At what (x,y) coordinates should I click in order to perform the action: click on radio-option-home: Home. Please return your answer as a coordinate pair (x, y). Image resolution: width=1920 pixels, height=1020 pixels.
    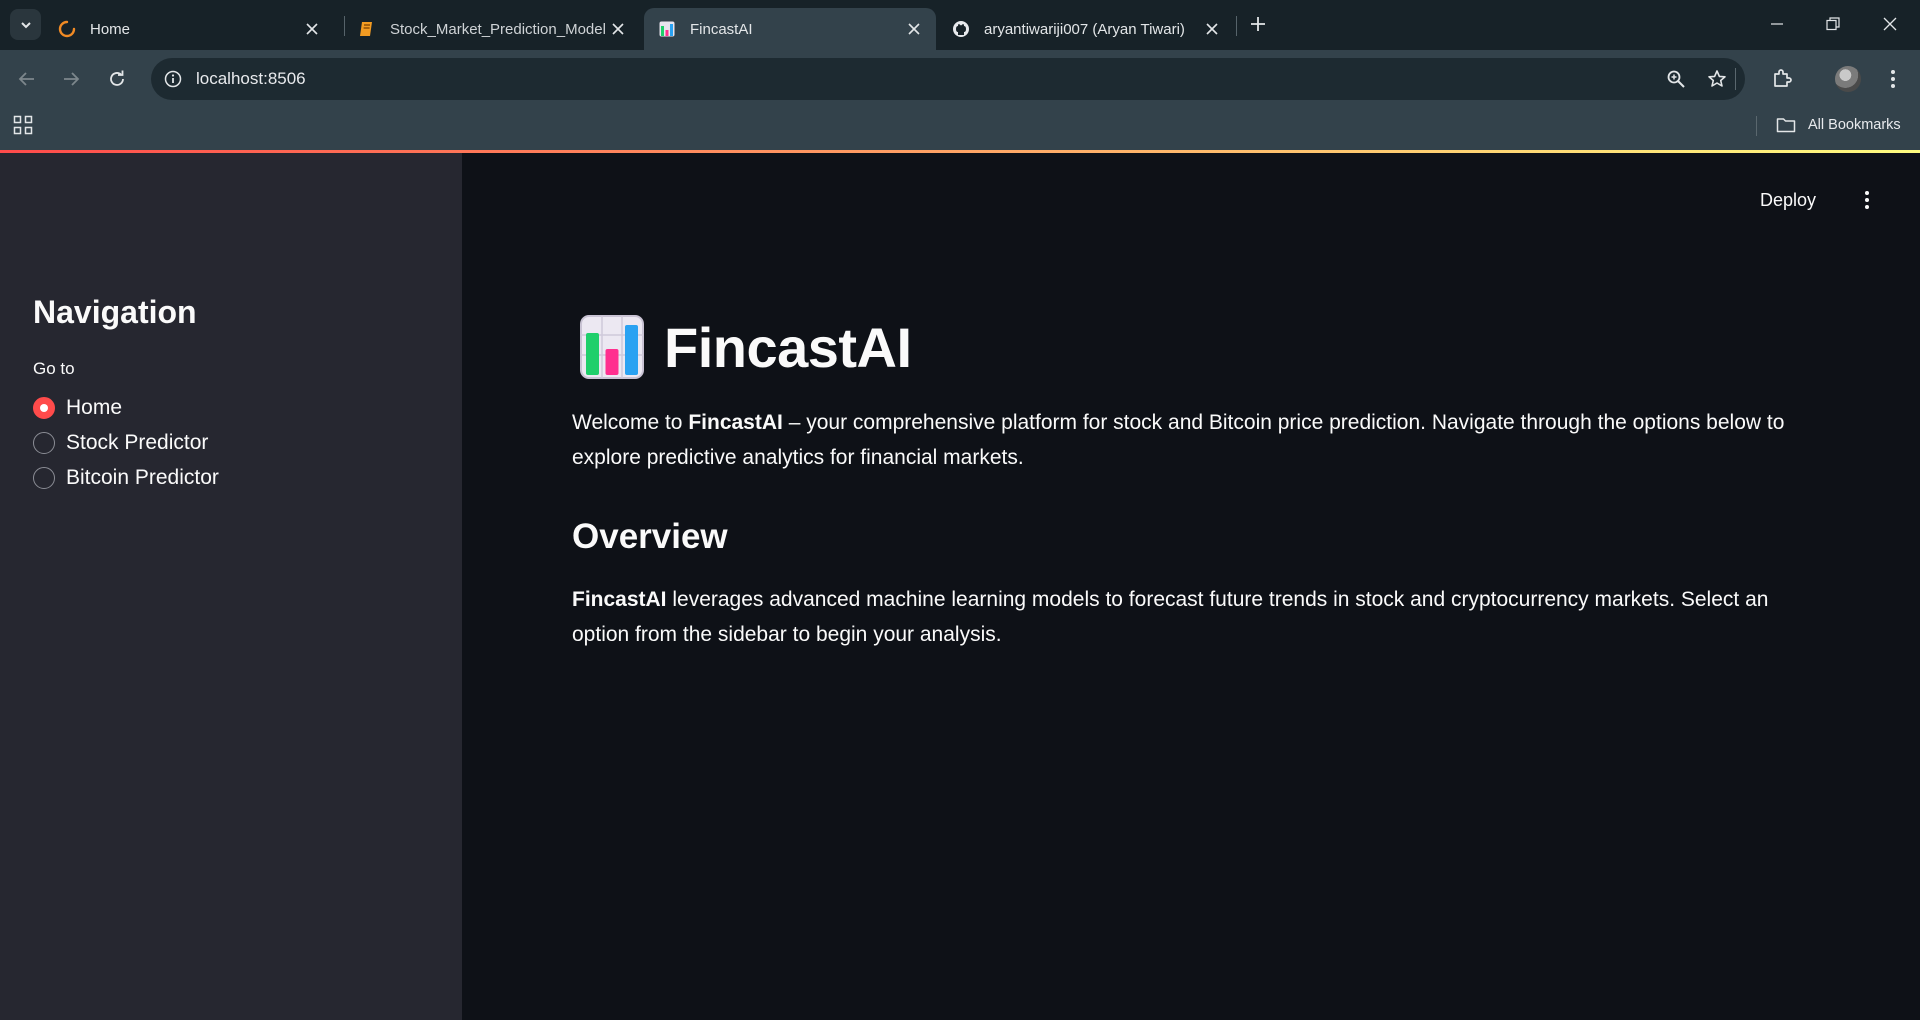
    Looking at the image, I should click on (77, 408).